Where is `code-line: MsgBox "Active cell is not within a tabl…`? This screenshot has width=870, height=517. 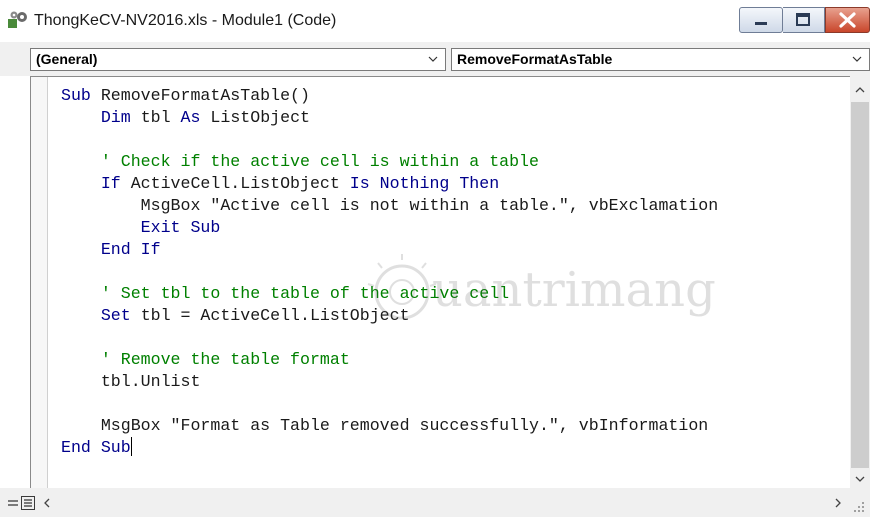
code-line: MsgBox "Active cell is not within a tabl… is located at coordinates (390, 206).